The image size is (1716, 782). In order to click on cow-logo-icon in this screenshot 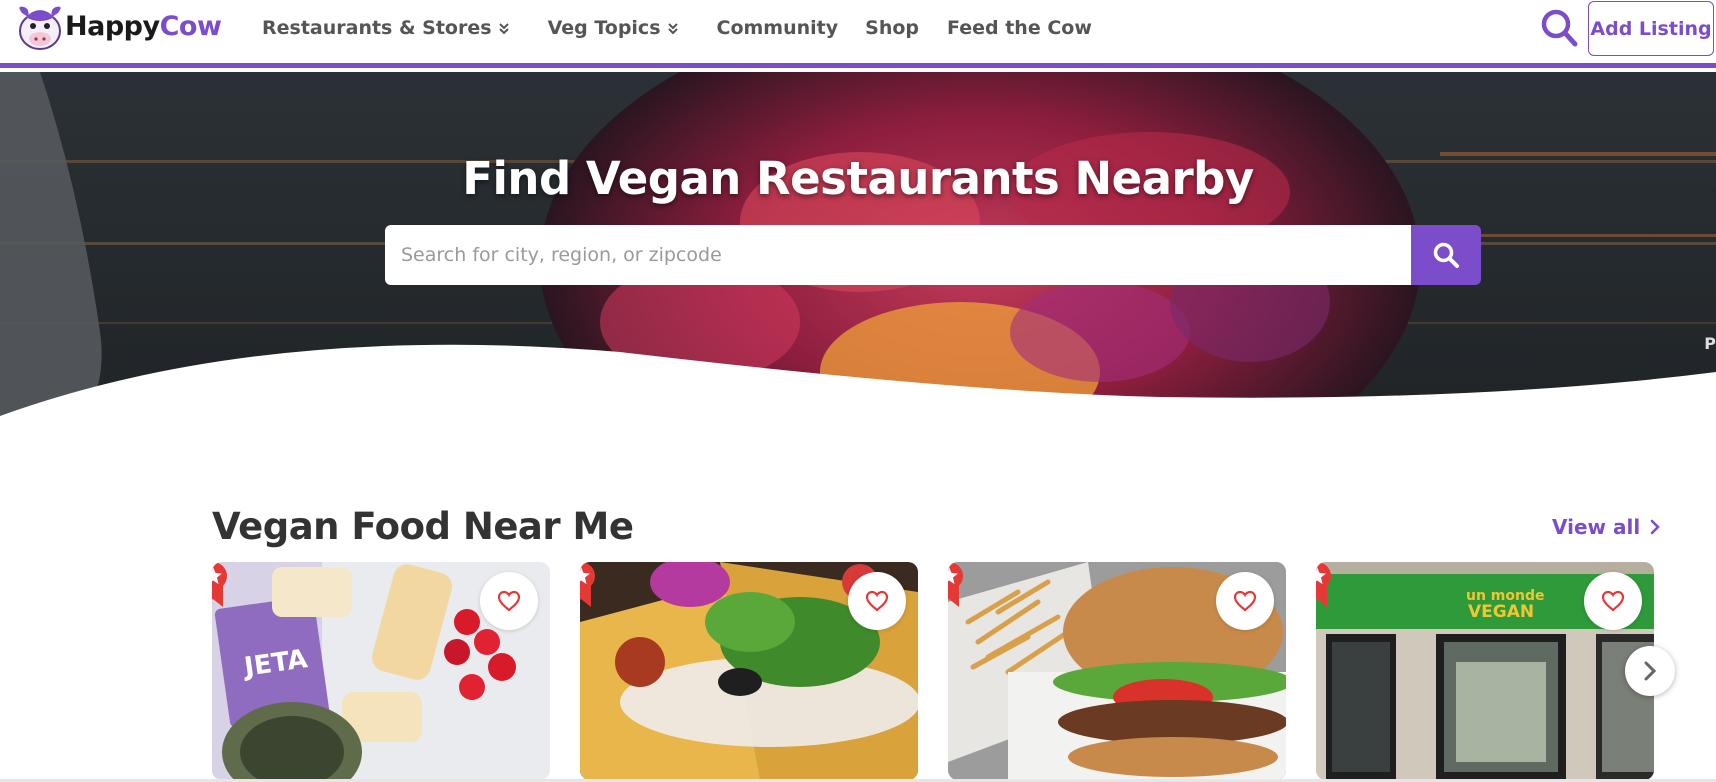, I will do `click(40, 28)`.